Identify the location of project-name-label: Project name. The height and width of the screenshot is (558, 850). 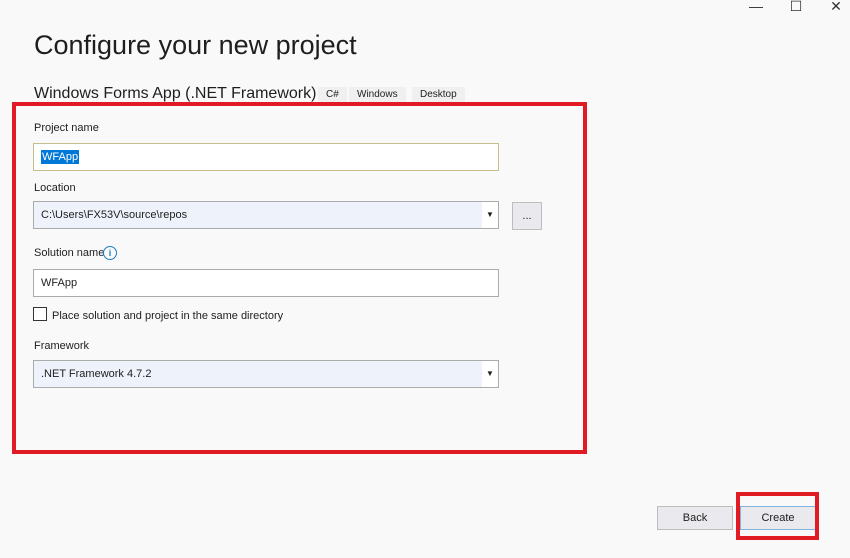
(66, 128).